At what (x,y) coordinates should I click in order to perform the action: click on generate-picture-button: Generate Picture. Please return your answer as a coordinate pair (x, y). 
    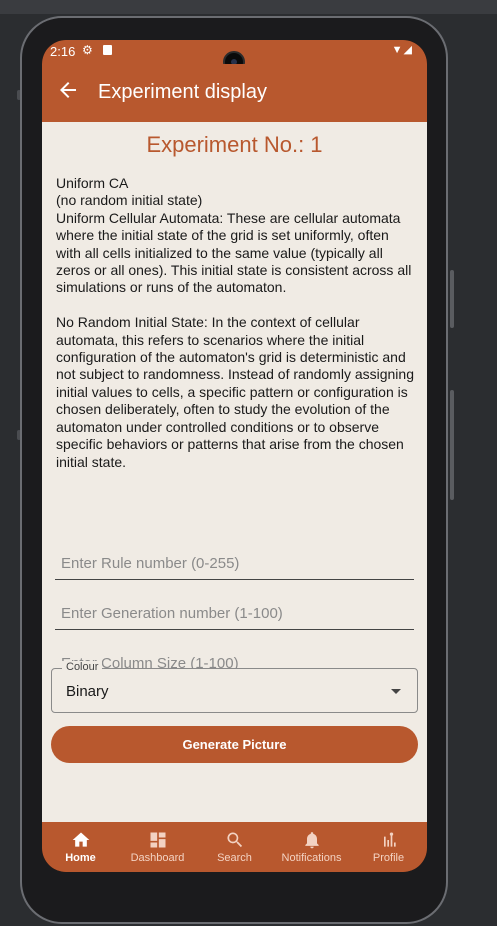
    Looking at the image, I should click on (234, 744).